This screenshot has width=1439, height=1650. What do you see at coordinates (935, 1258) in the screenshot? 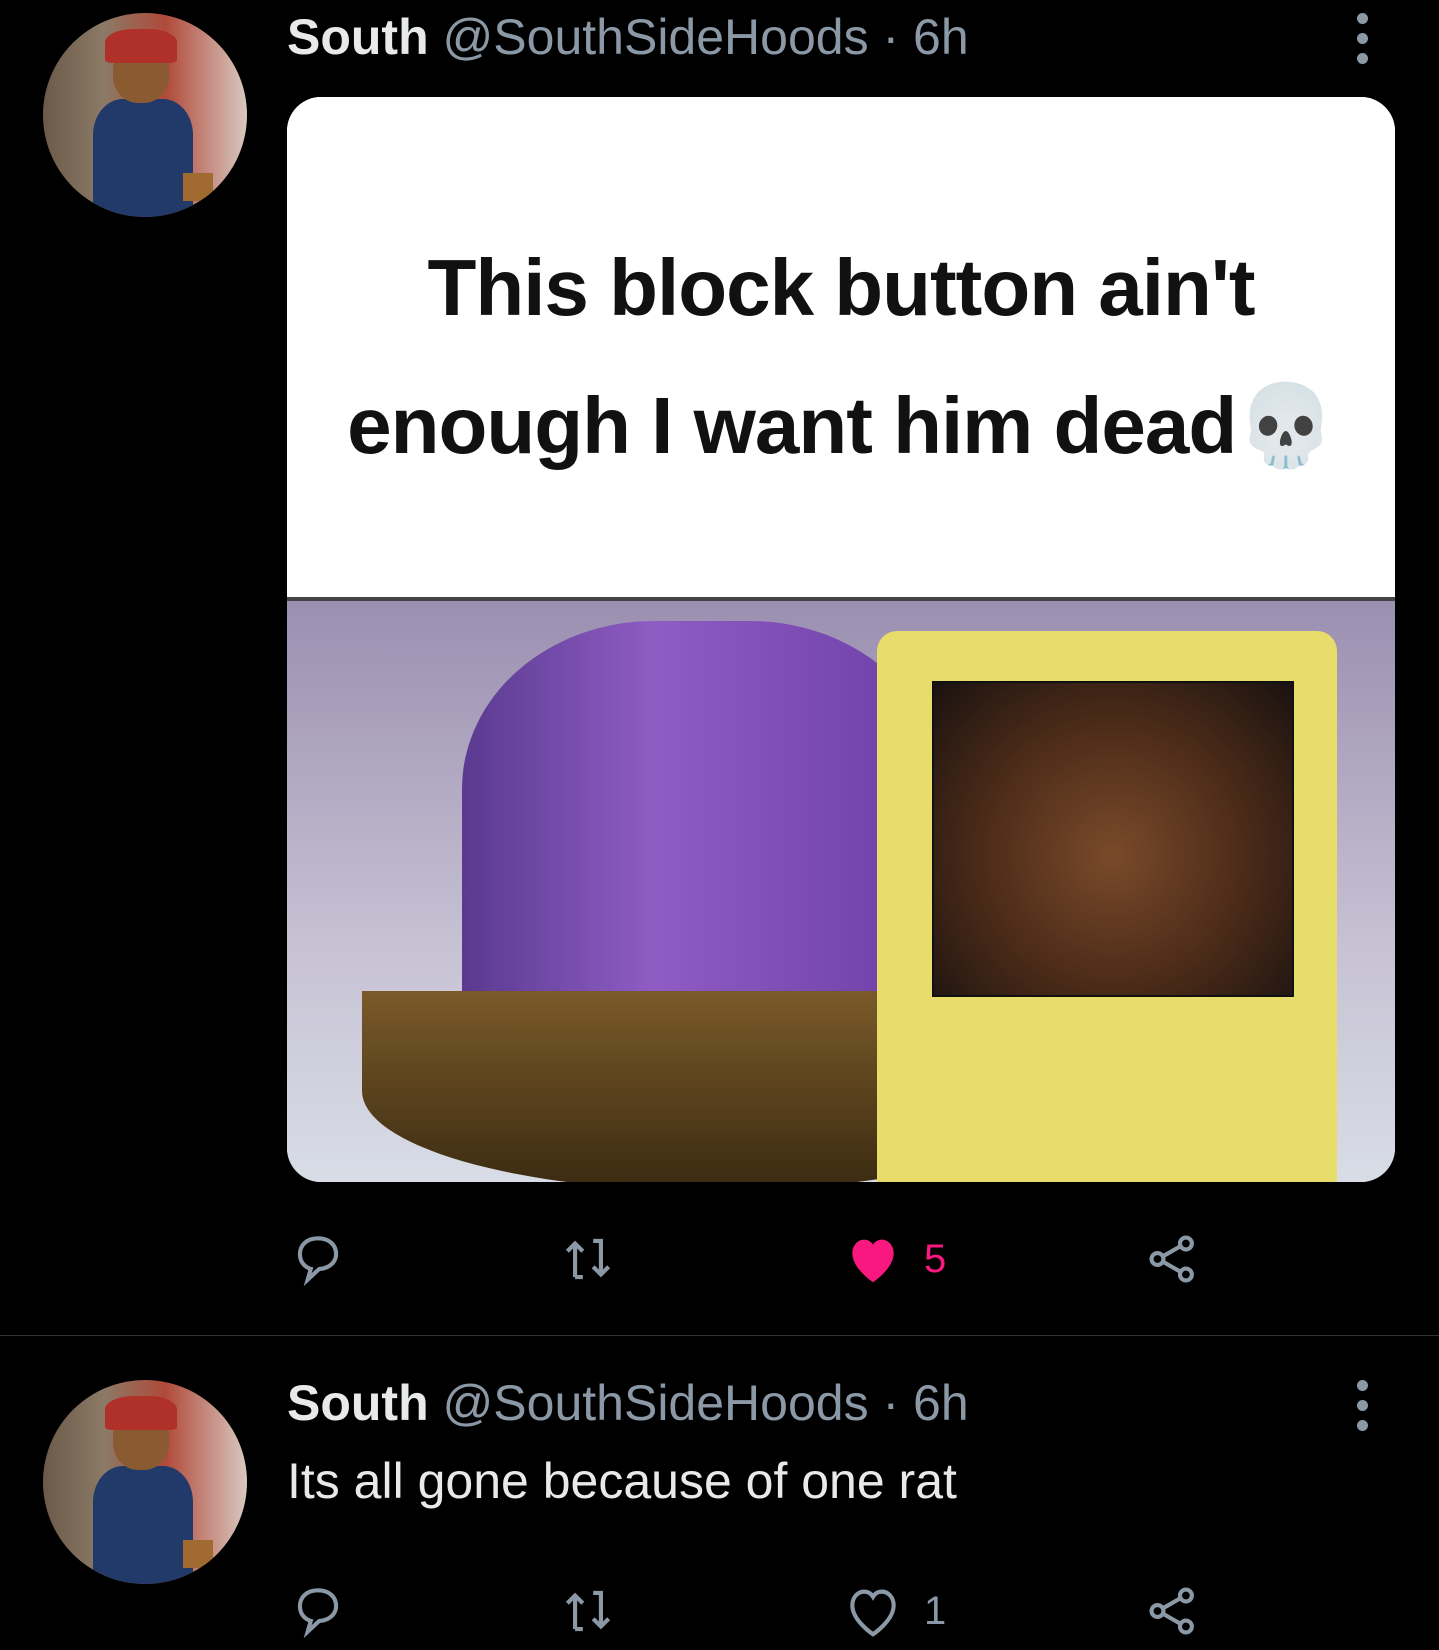
I see `like-count: 5` at bounding box center [935, 1258].